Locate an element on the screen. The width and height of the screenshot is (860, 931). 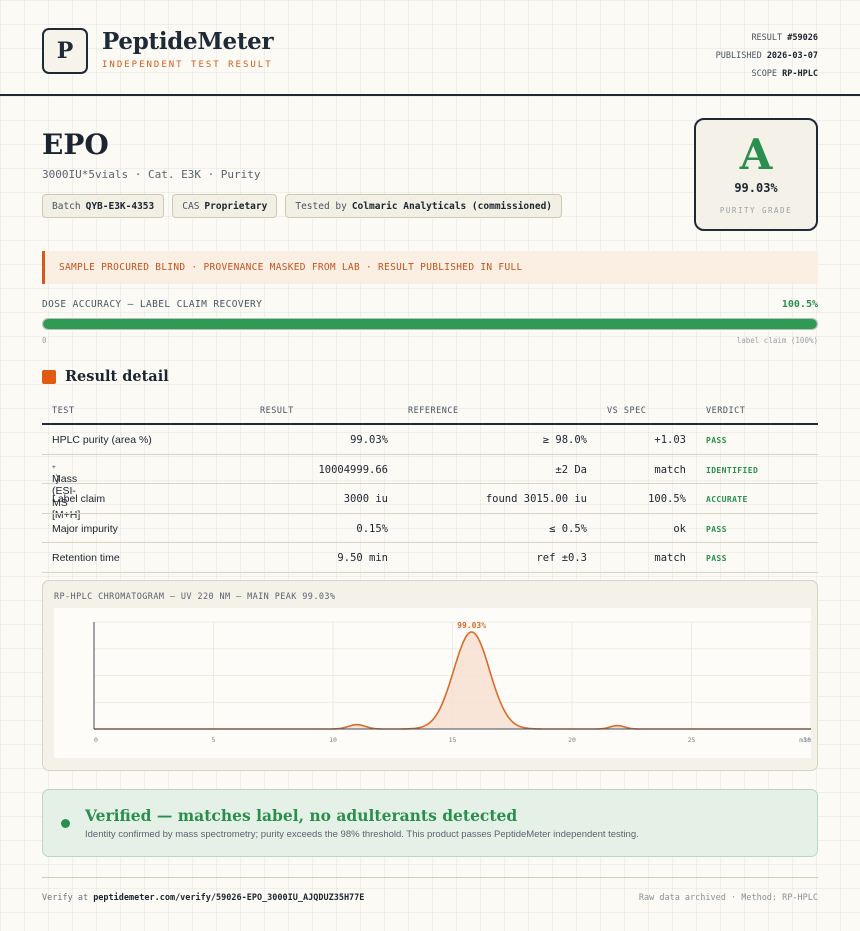
result-label: RESULT is located at coordinates (767, 38).